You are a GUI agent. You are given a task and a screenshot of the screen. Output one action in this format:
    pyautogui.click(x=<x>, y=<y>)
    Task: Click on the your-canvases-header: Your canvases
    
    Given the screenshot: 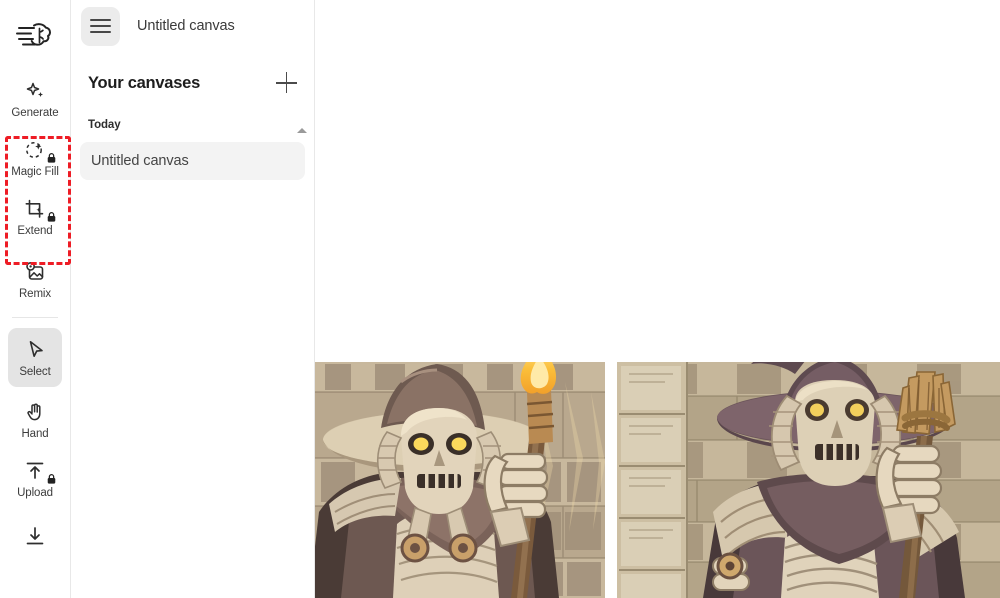 What is the action you would take?
    pyautogui.click(x=192, y=83)
    